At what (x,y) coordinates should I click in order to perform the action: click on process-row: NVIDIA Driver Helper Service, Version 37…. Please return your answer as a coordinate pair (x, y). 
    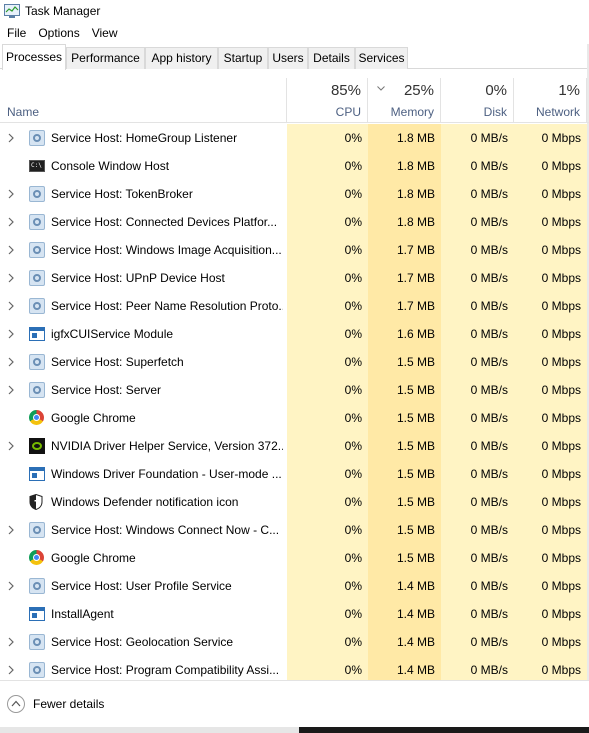
    Looking at the image, I should click on (294, 446).